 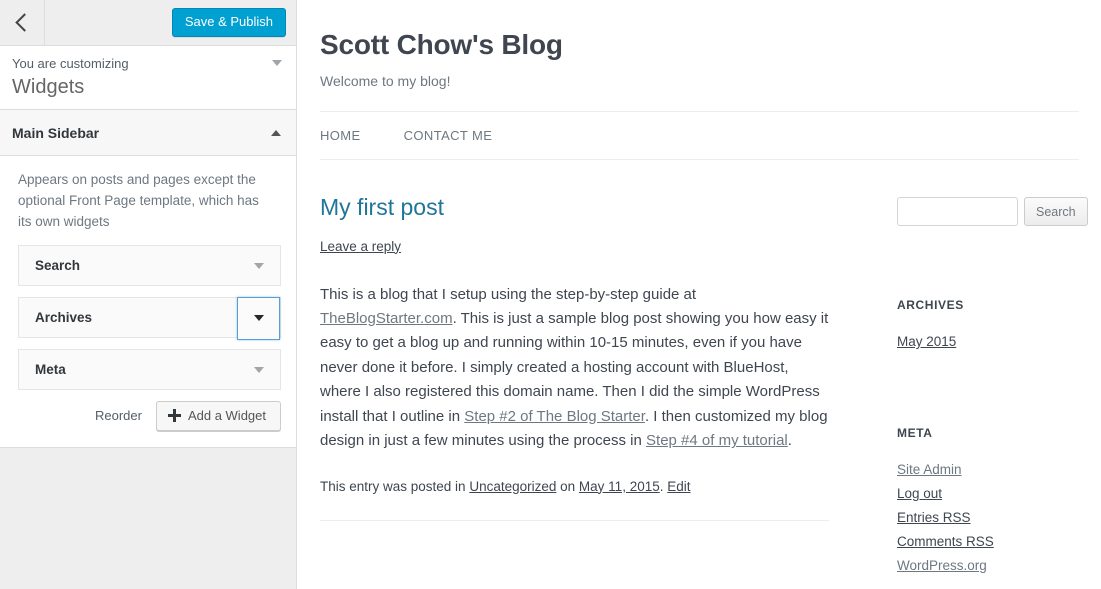 I want to click on list-item: May 2015, so click(x=992, y=342).